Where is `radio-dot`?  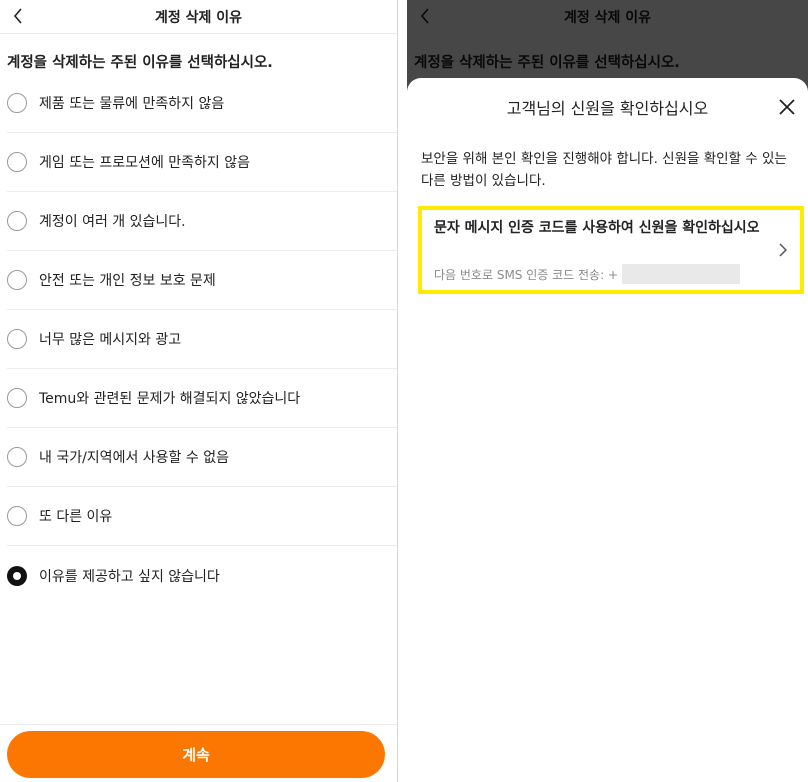
radio-dot is located at coordinates (17, 575).